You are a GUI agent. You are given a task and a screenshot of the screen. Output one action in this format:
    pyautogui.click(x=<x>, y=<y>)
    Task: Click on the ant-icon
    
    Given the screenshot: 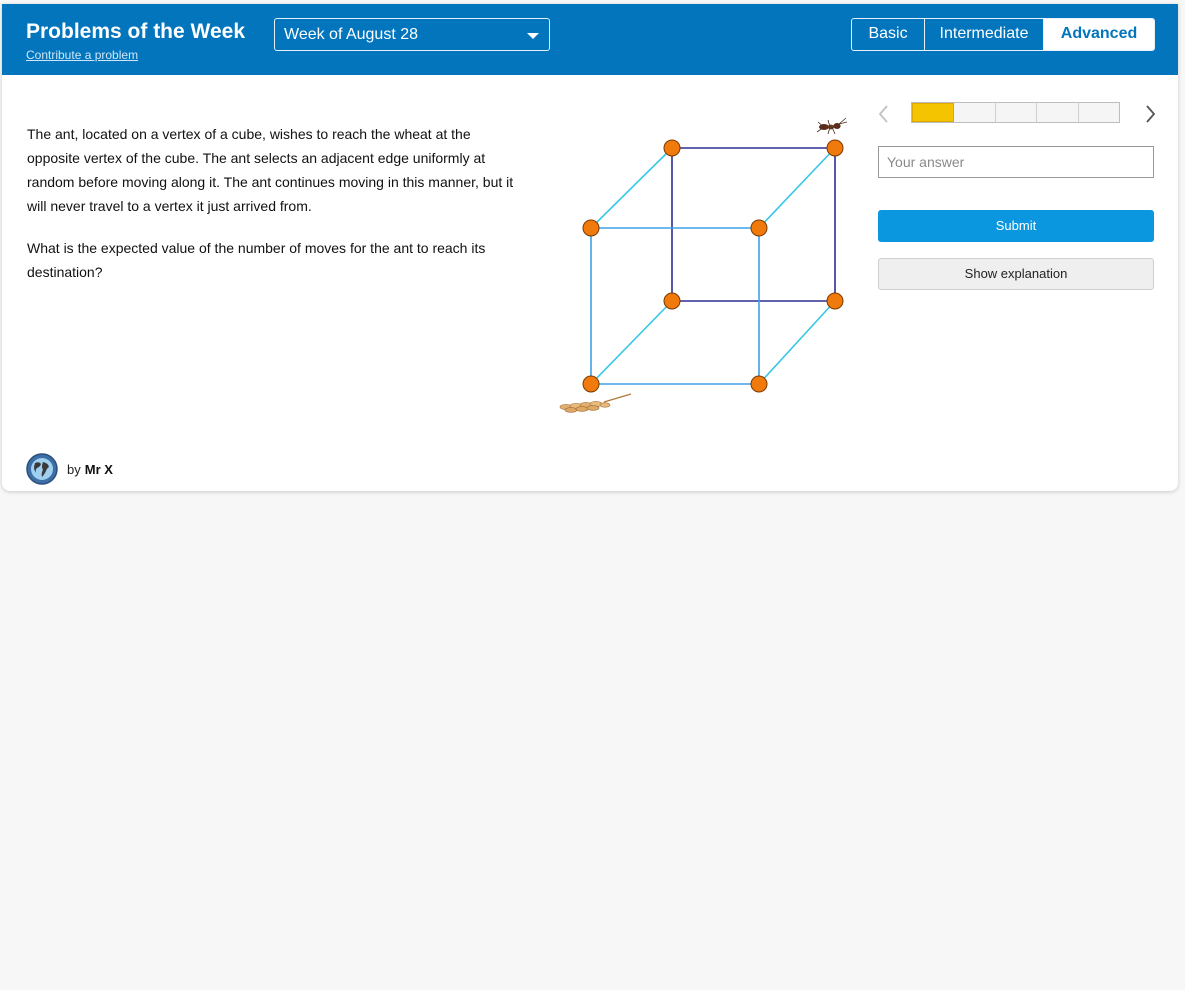 What is the action you would take?
    pyautogui.click(x=832, y=126)
    